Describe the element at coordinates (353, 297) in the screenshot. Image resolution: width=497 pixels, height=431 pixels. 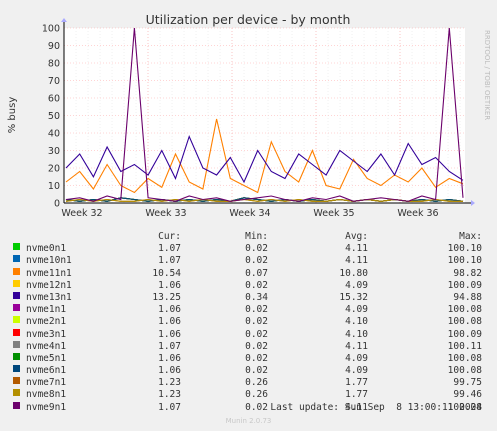
I see `legend-avg: 15.32` at that location.